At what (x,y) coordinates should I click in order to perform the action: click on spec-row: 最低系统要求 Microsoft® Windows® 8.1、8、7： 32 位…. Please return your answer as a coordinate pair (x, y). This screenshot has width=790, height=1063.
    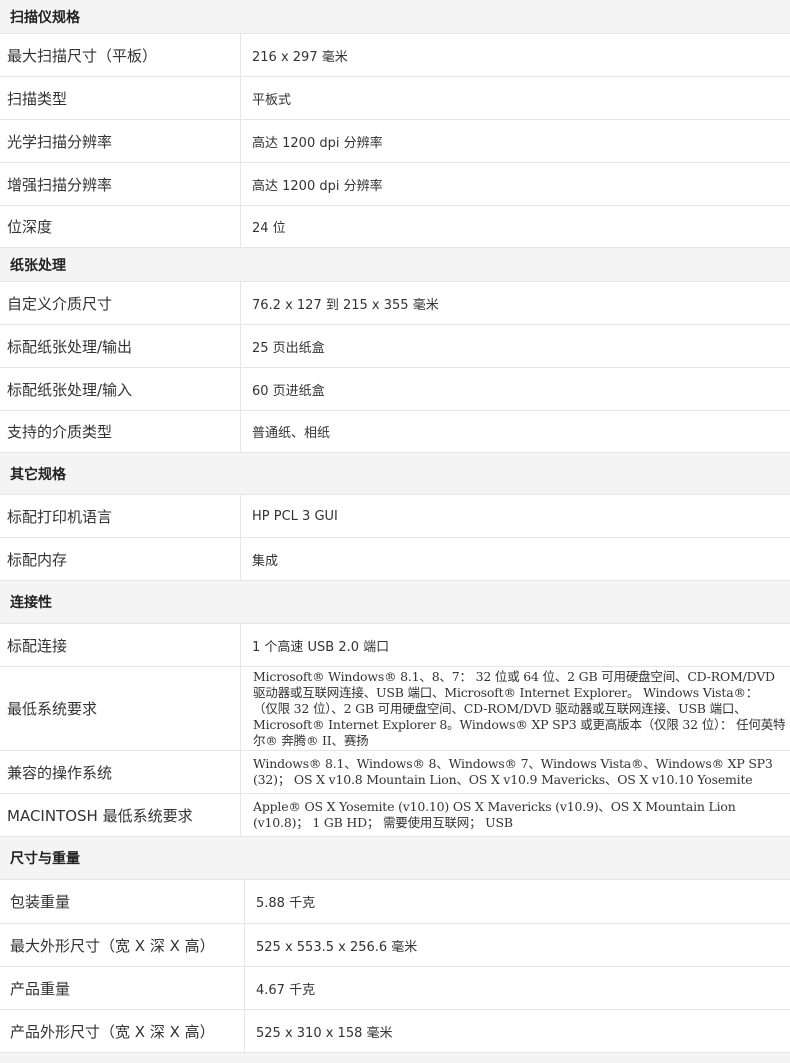
    Looking at the image, I should click on (395, 709).